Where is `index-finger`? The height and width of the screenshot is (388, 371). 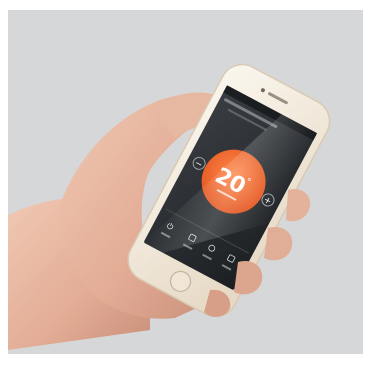
index-finger is located at coordinates (298, 205).